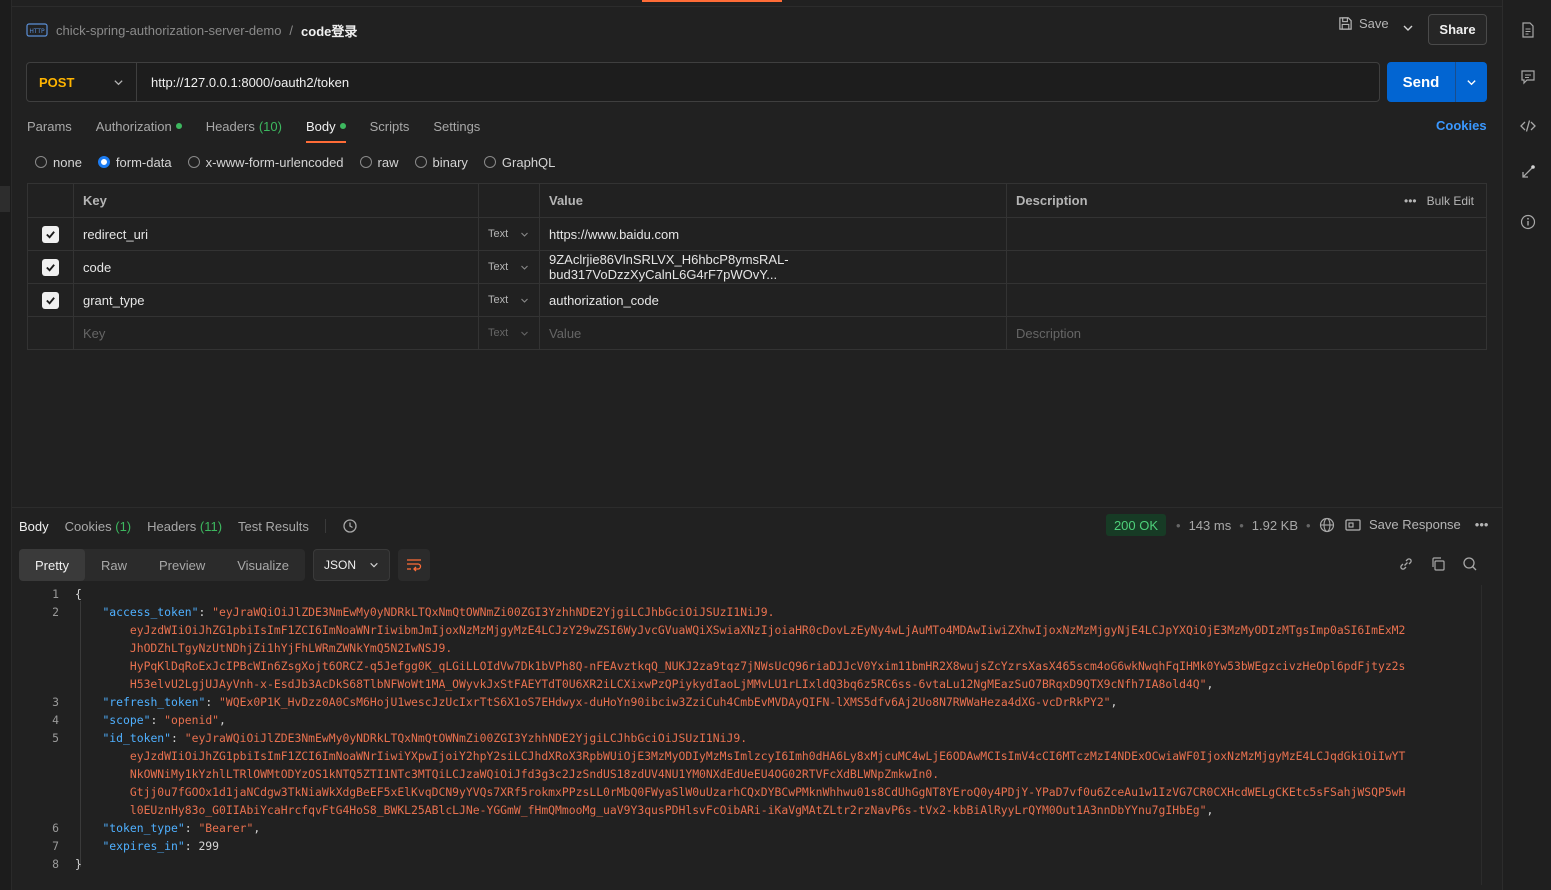 Image resolution: width=1551 pixels, height=890 pixels. I want to click on search-icon, so click(1470, 564).